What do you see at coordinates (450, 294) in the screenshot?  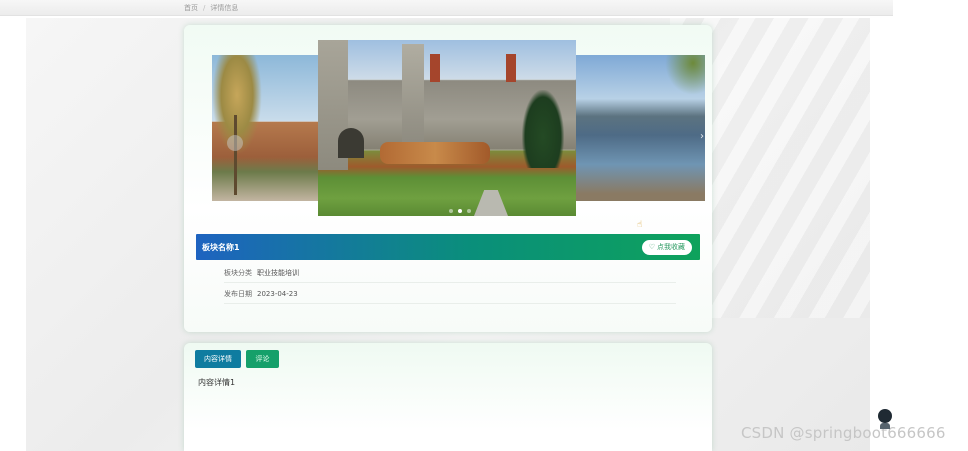 I see `info-row-date: 发布日期 2023-04-23` at bounding box center [450, 294].